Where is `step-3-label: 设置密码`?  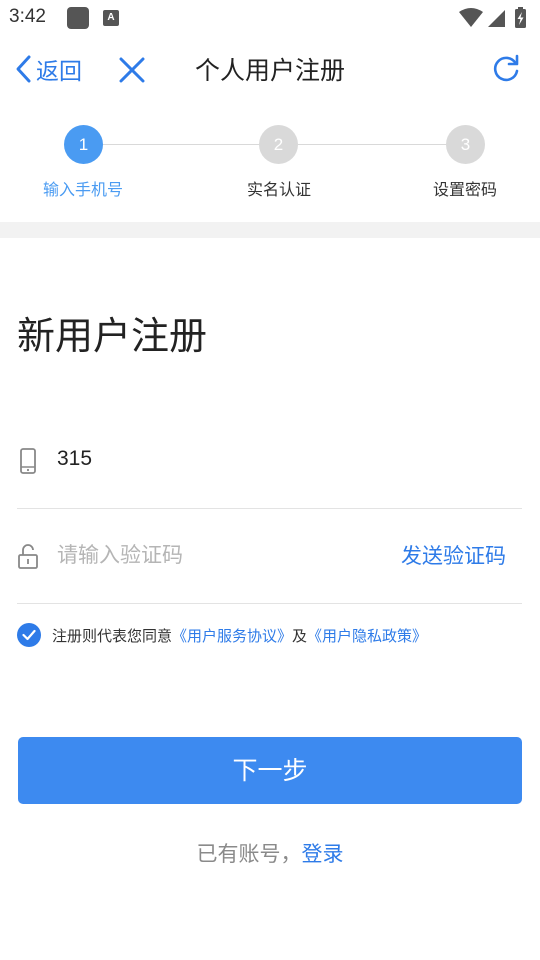 step-3-label: 设置密码 is located at coordinates (464, 189).